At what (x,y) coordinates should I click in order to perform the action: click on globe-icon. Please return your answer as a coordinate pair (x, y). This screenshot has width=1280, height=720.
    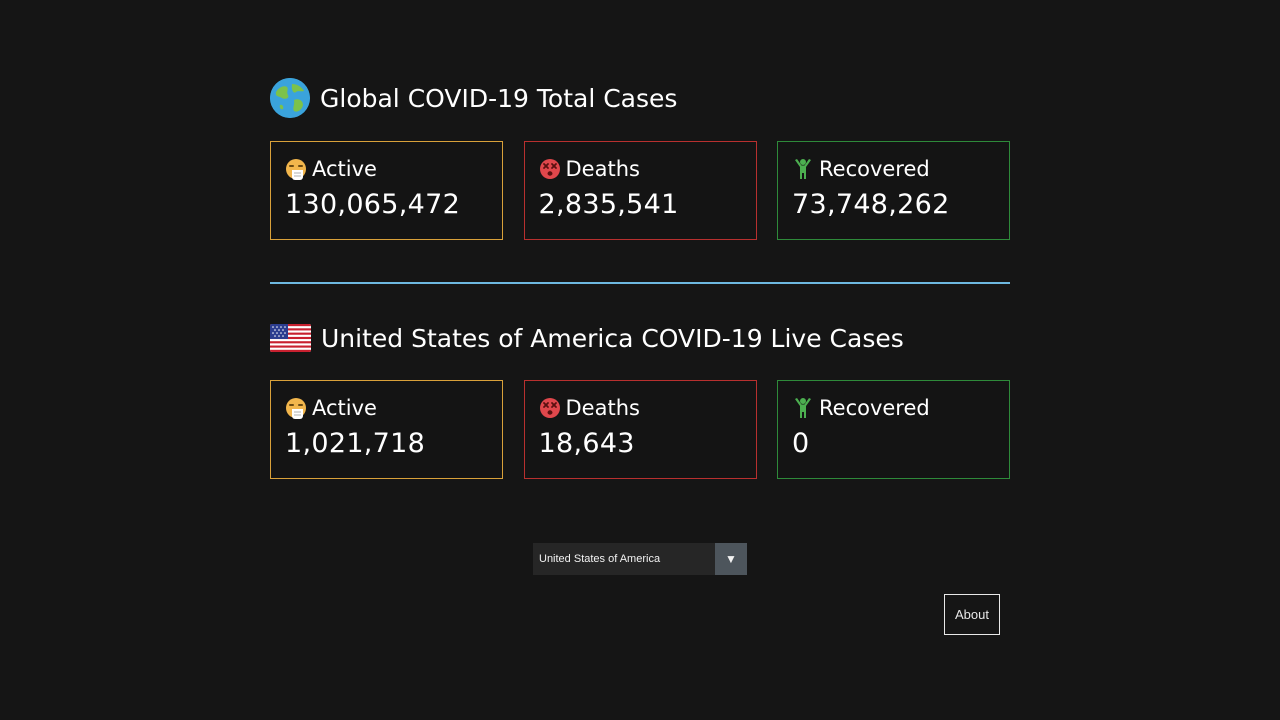
    Looking at the image, I should click on (290, 98).